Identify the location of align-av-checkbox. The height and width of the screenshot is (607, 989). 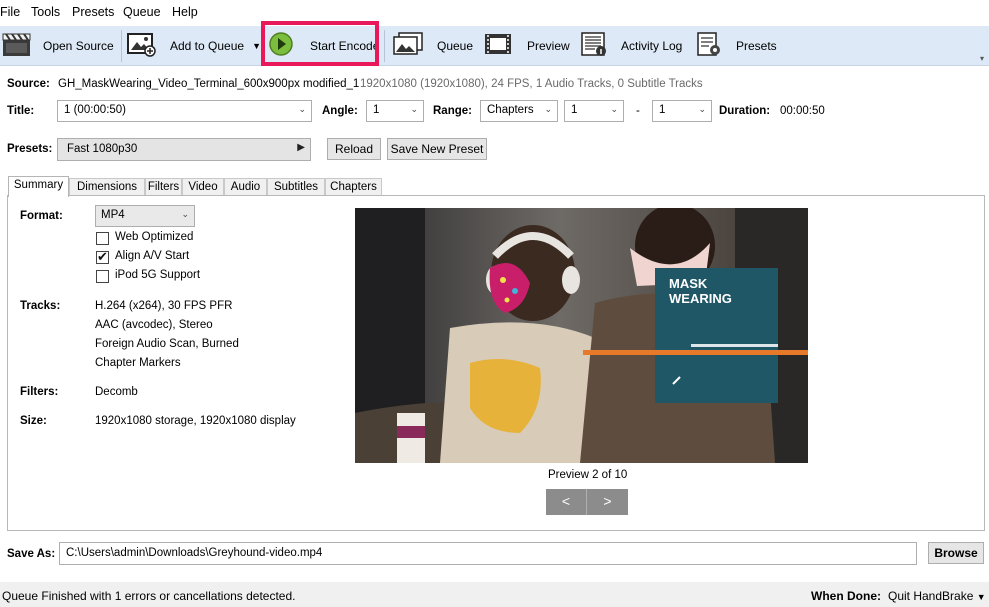
(102, 257).